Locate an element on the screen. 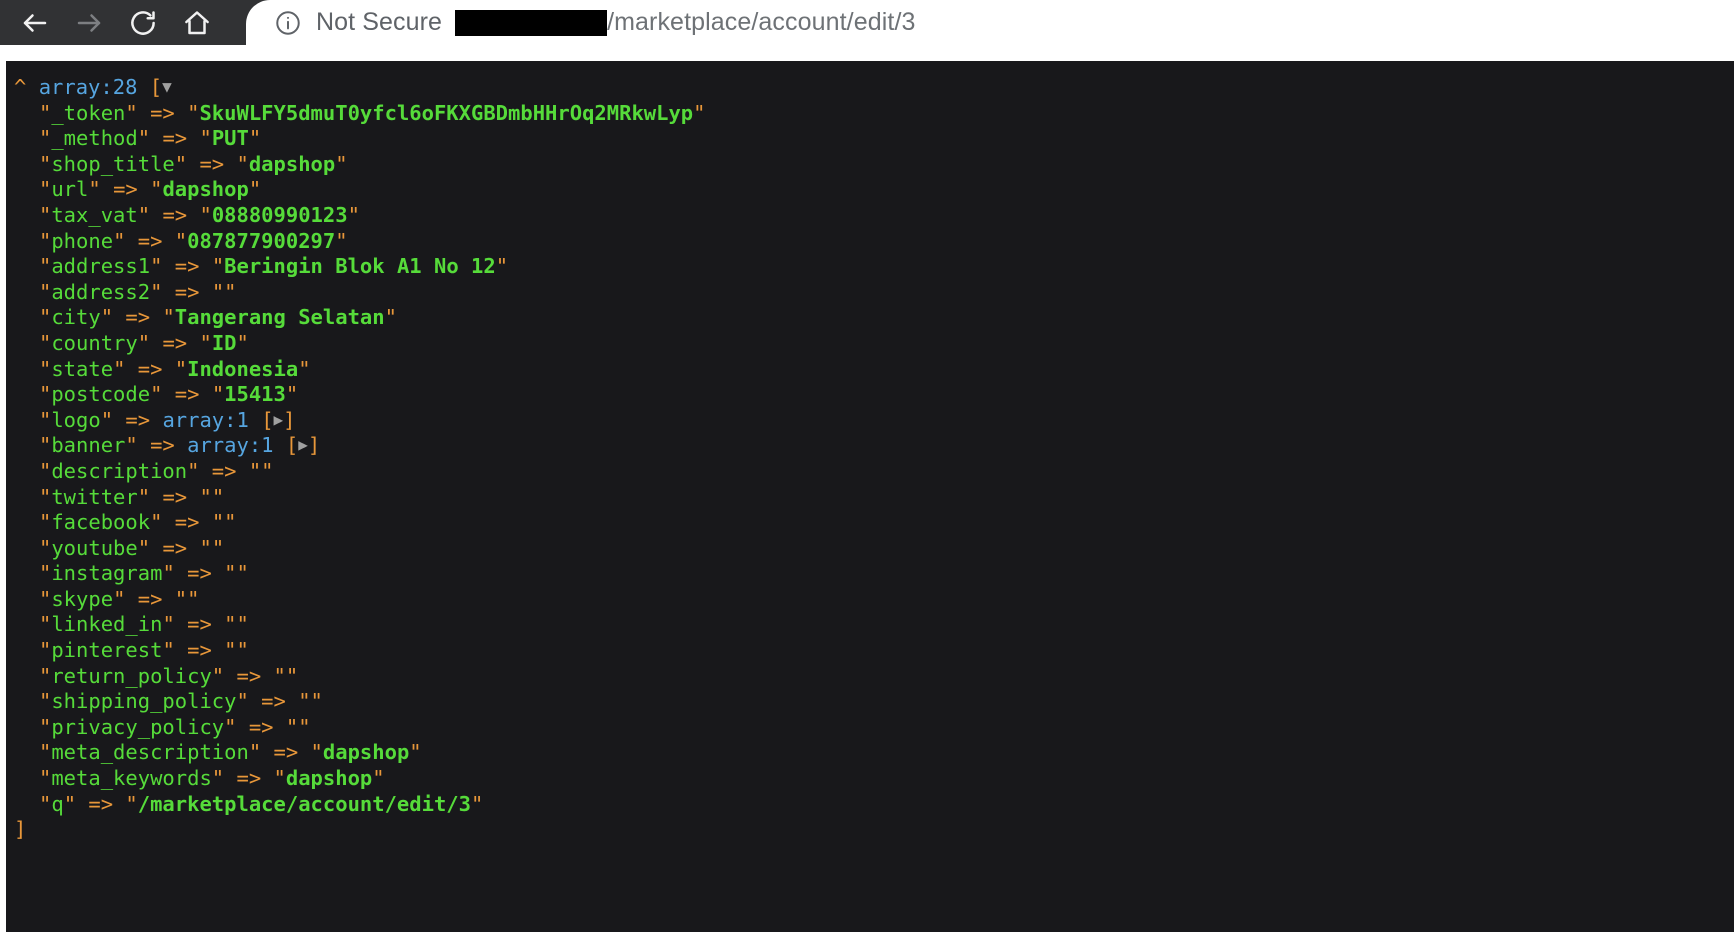 Image resolution: width=1734 pixels, height=932 pixels. dump-entry-key: privacy_policy is located at coordinates (138, 726).